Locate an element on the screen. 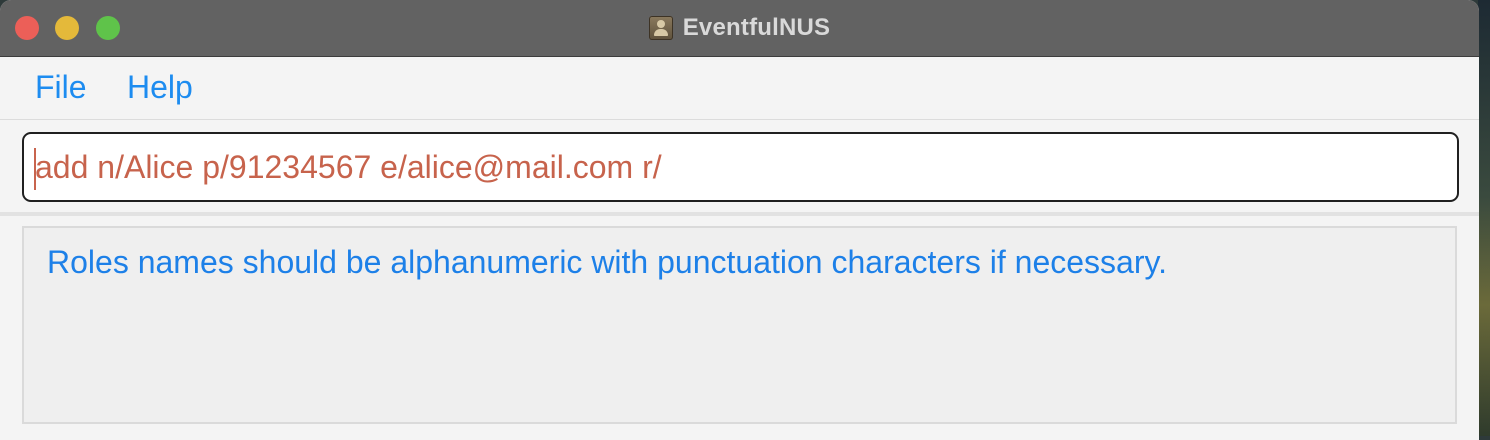  menu-bar: File Help is located at coordinates (739, 88).